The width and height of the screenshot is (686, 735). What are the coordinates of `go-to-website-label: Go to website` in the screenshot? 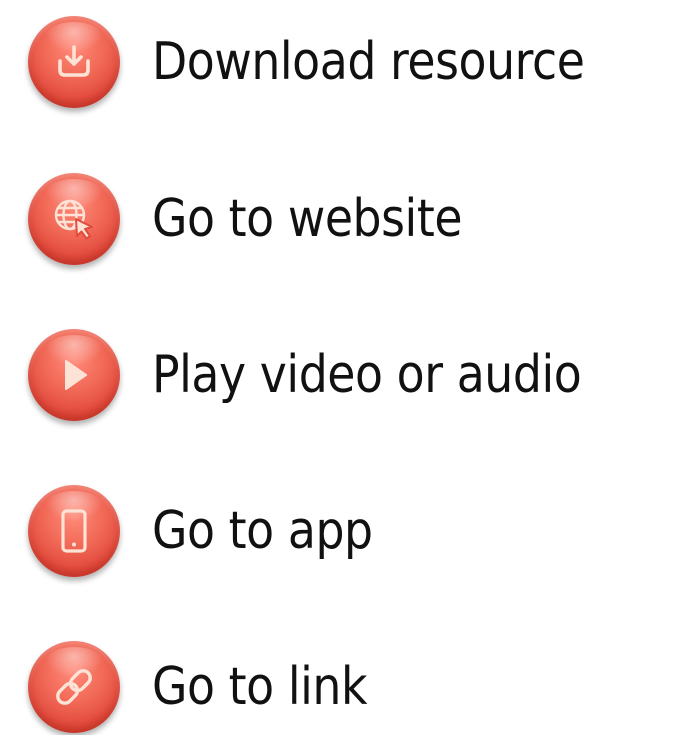 It's located at (307, 219).